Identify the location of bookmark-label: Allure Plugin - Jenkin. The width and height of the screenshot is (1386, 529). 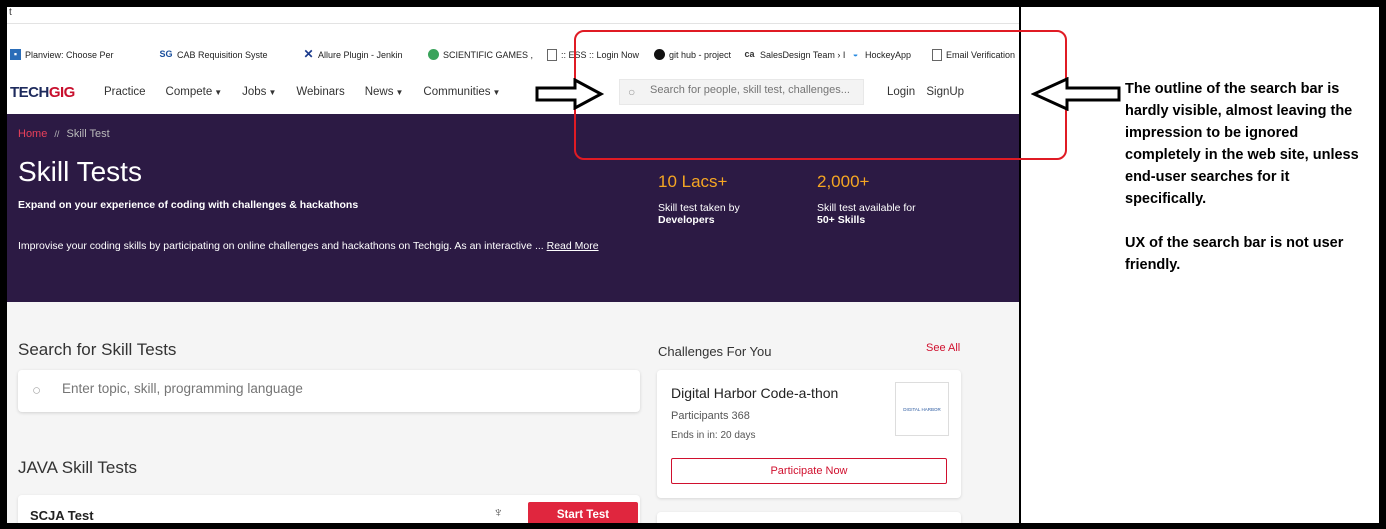
(360, 54).